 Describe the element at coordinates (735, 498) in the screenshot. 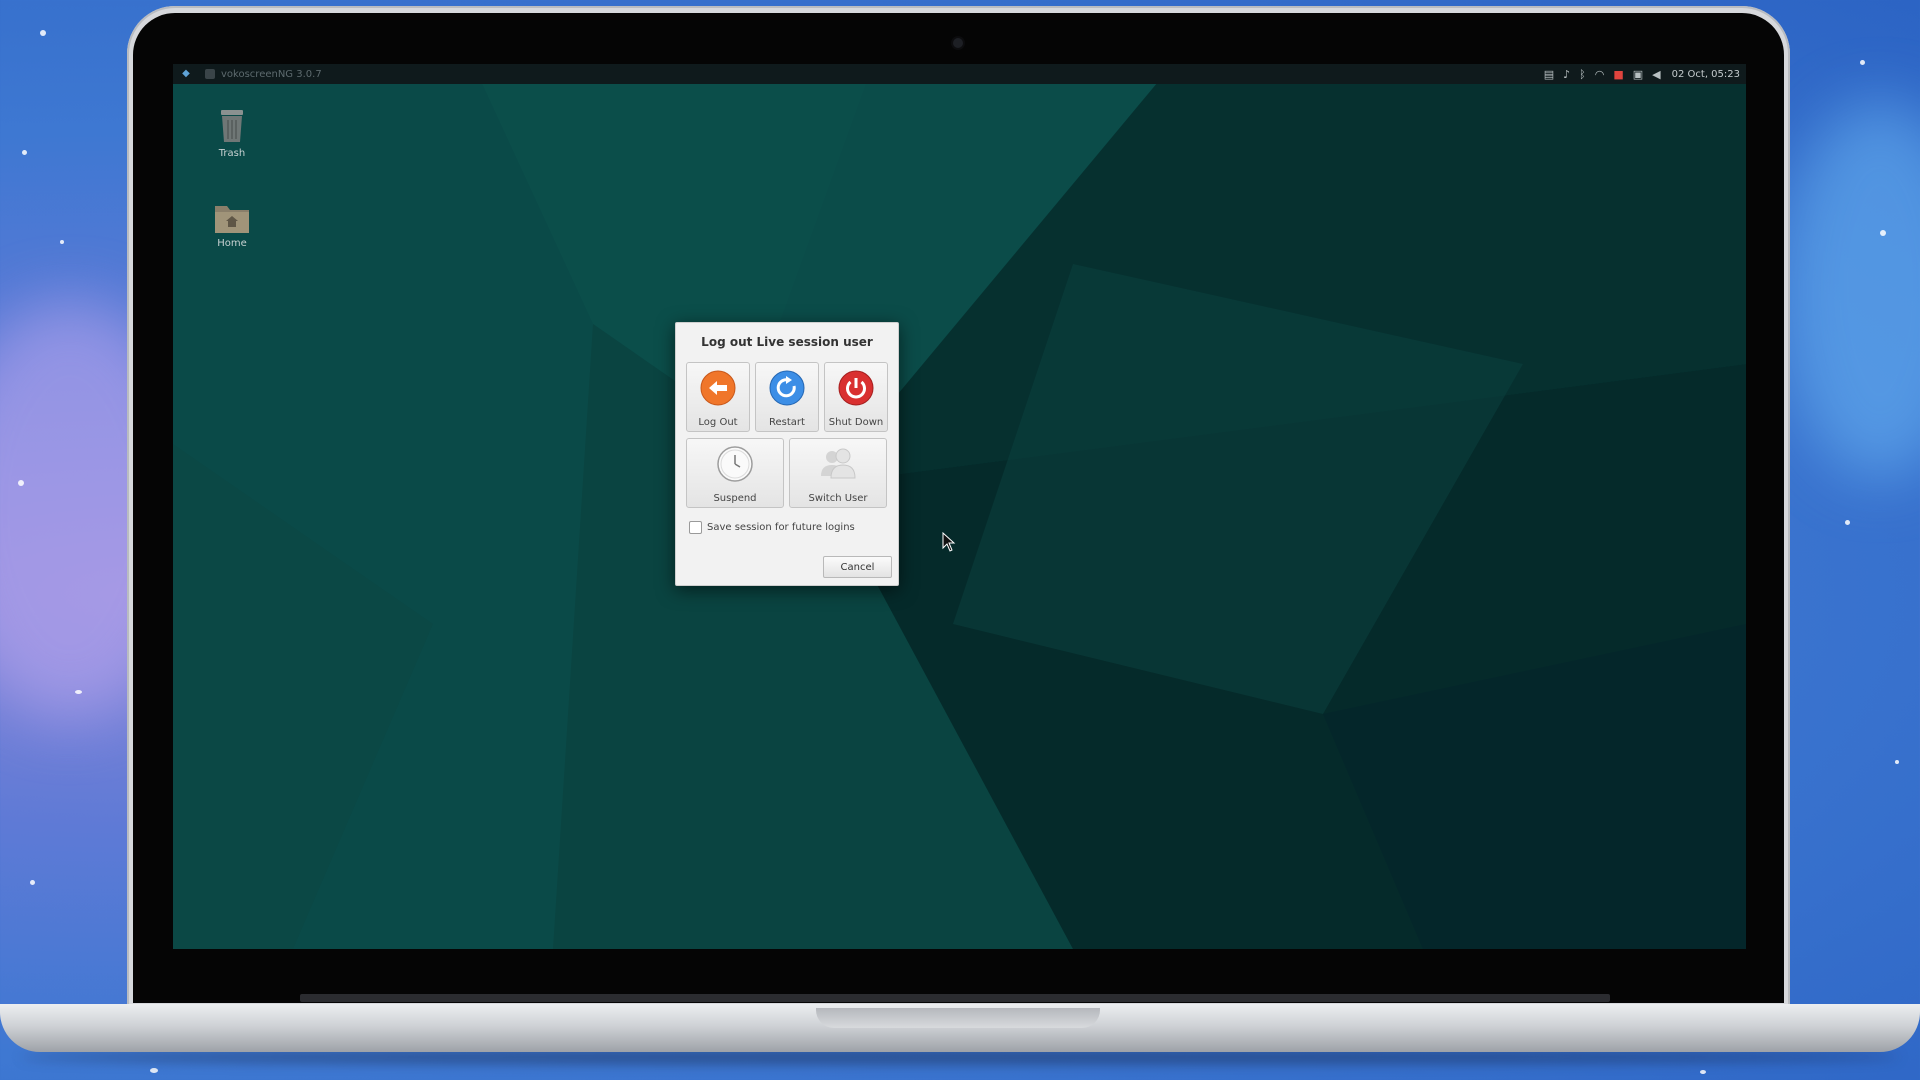

I see `suspend-label: Suspend` at that location.